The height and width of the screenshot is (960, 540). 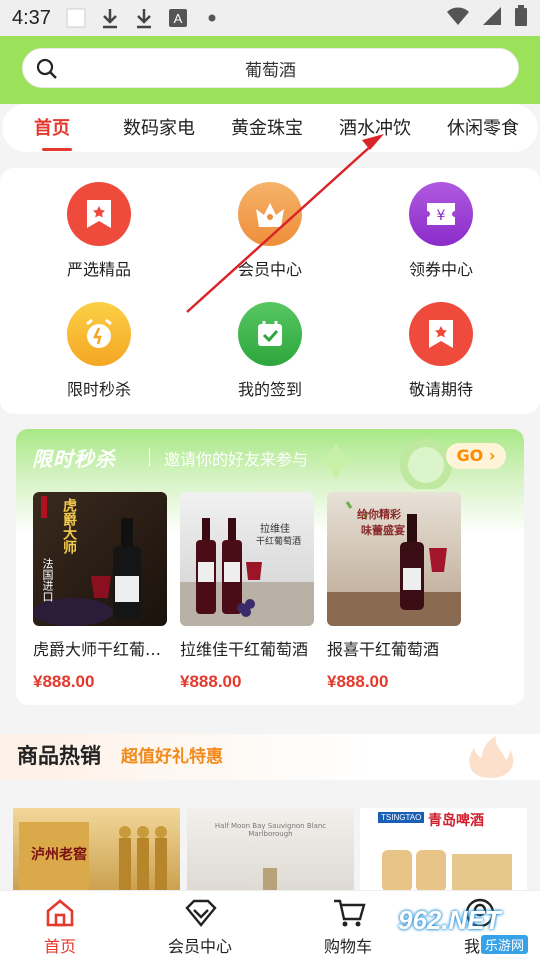 I want to click on shopping-cart-icon, so click(x=349, y=913).